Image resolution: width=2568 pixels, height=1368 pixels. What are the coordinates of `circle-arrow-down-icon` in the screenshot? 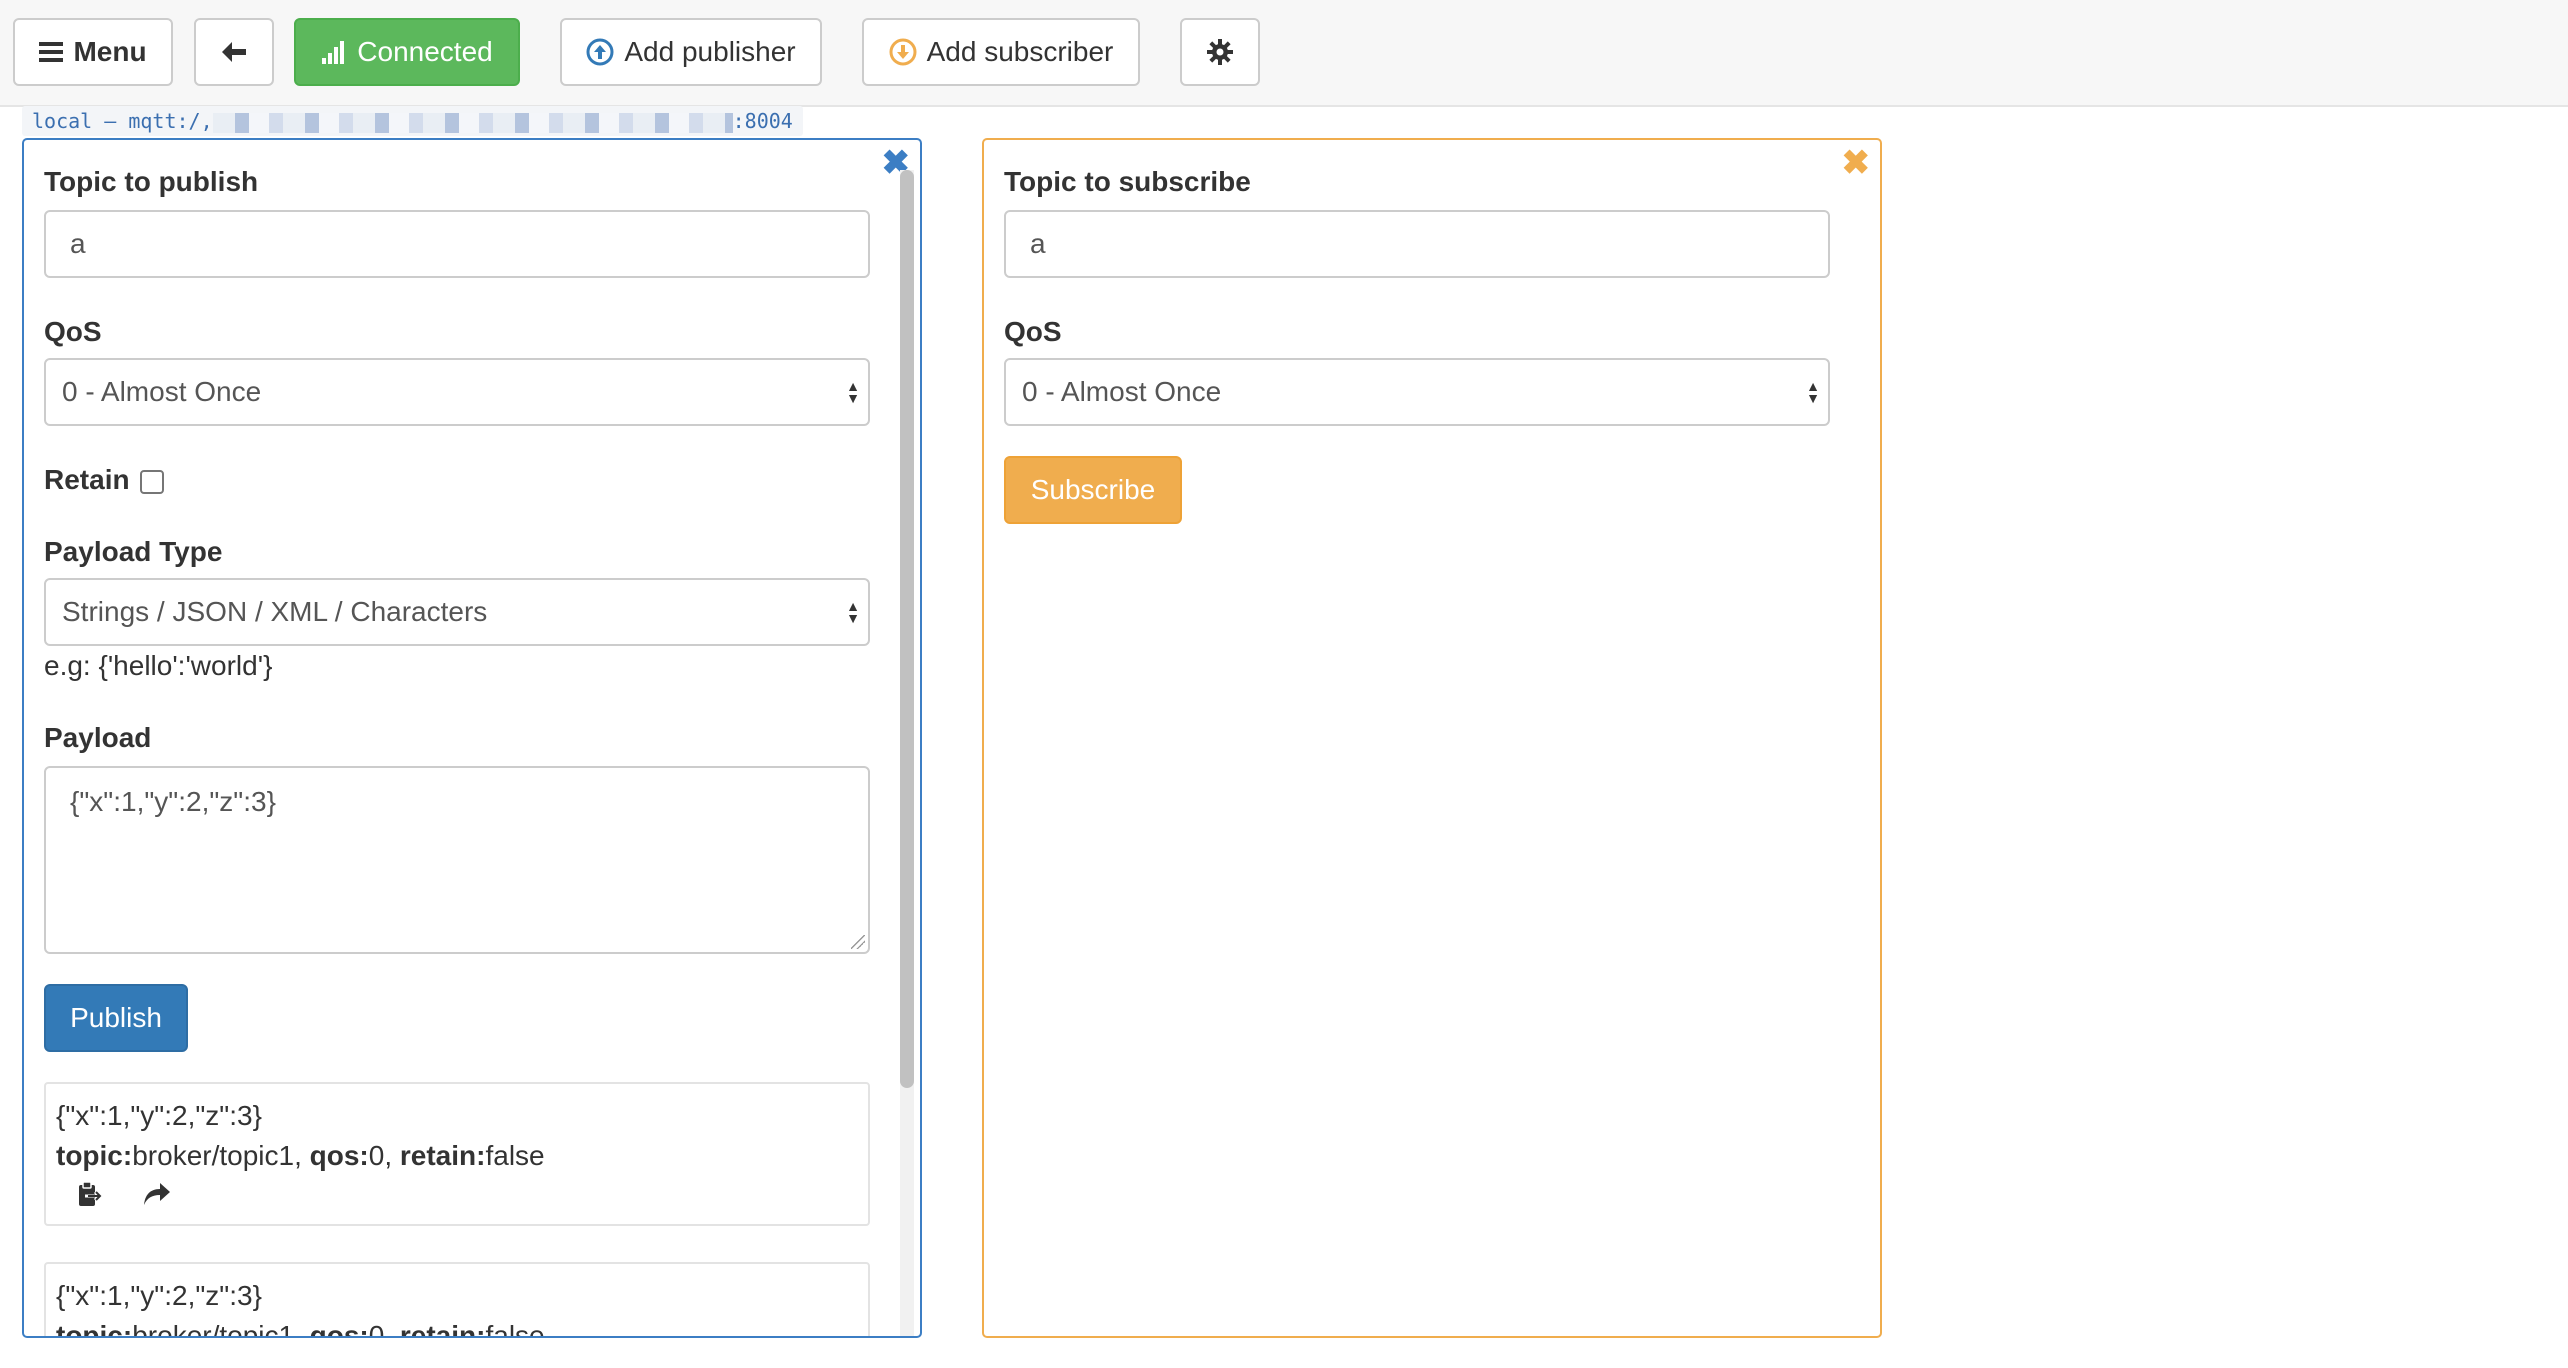 It's located at (903, 52).